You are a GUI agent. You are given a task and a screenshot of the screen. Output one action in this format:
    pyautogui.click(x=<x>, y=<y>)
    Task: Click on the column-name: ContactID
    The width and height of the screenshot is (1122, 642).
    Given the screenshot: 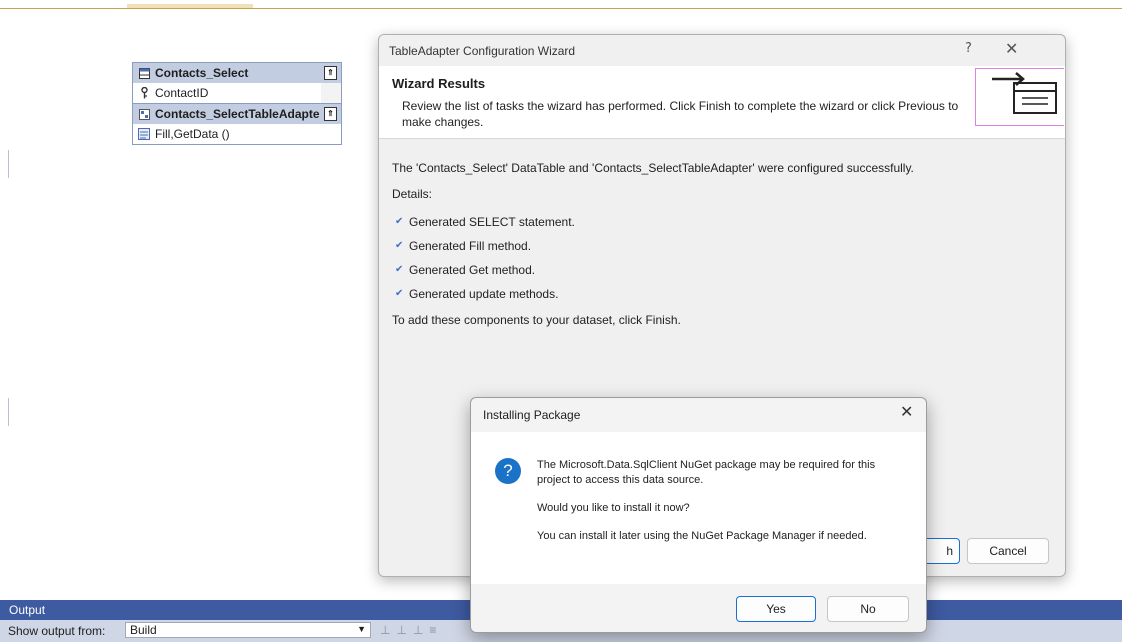 What is the action you would take?
    pyautogui.click(x=182, y=93)
    